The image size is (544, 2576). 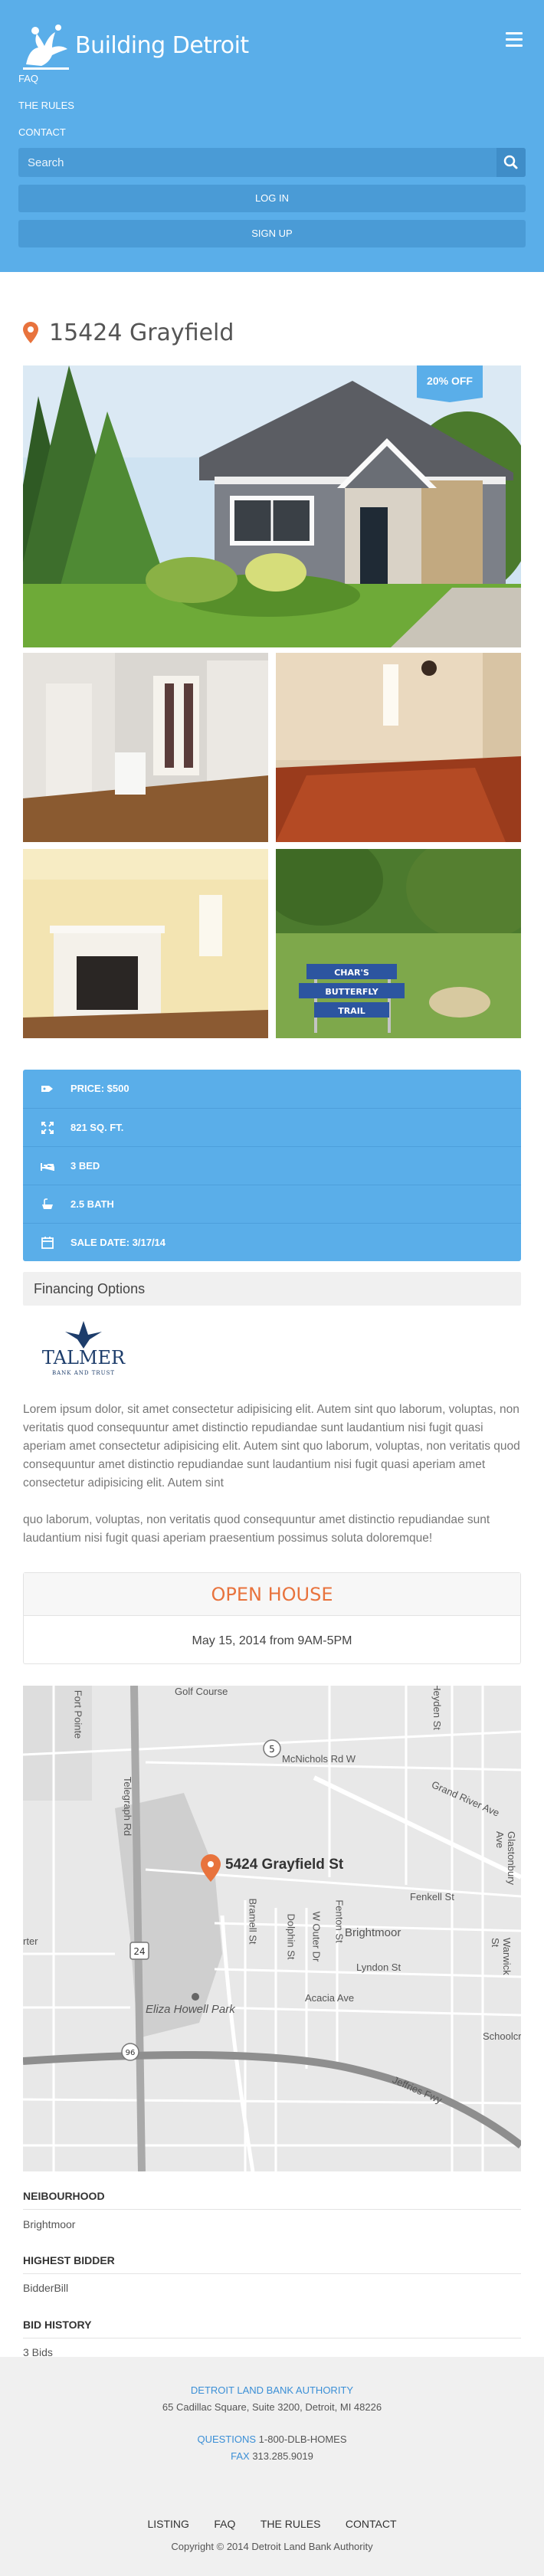 I want to click on lender-logo-text: TALMER, so click(x=84, y=1358).